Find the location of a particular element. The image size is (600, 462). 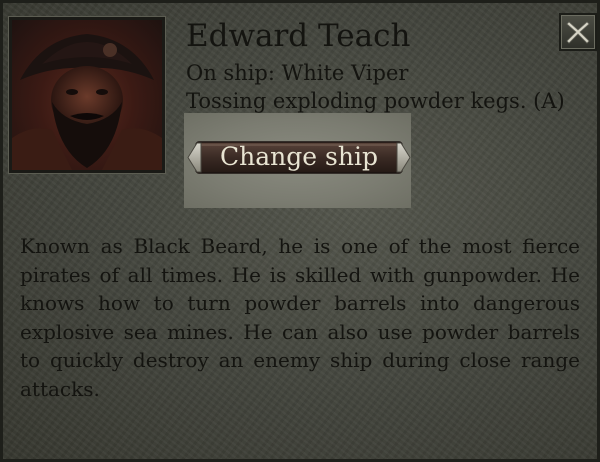

close-x-icon is located at coordinates (578, 32).